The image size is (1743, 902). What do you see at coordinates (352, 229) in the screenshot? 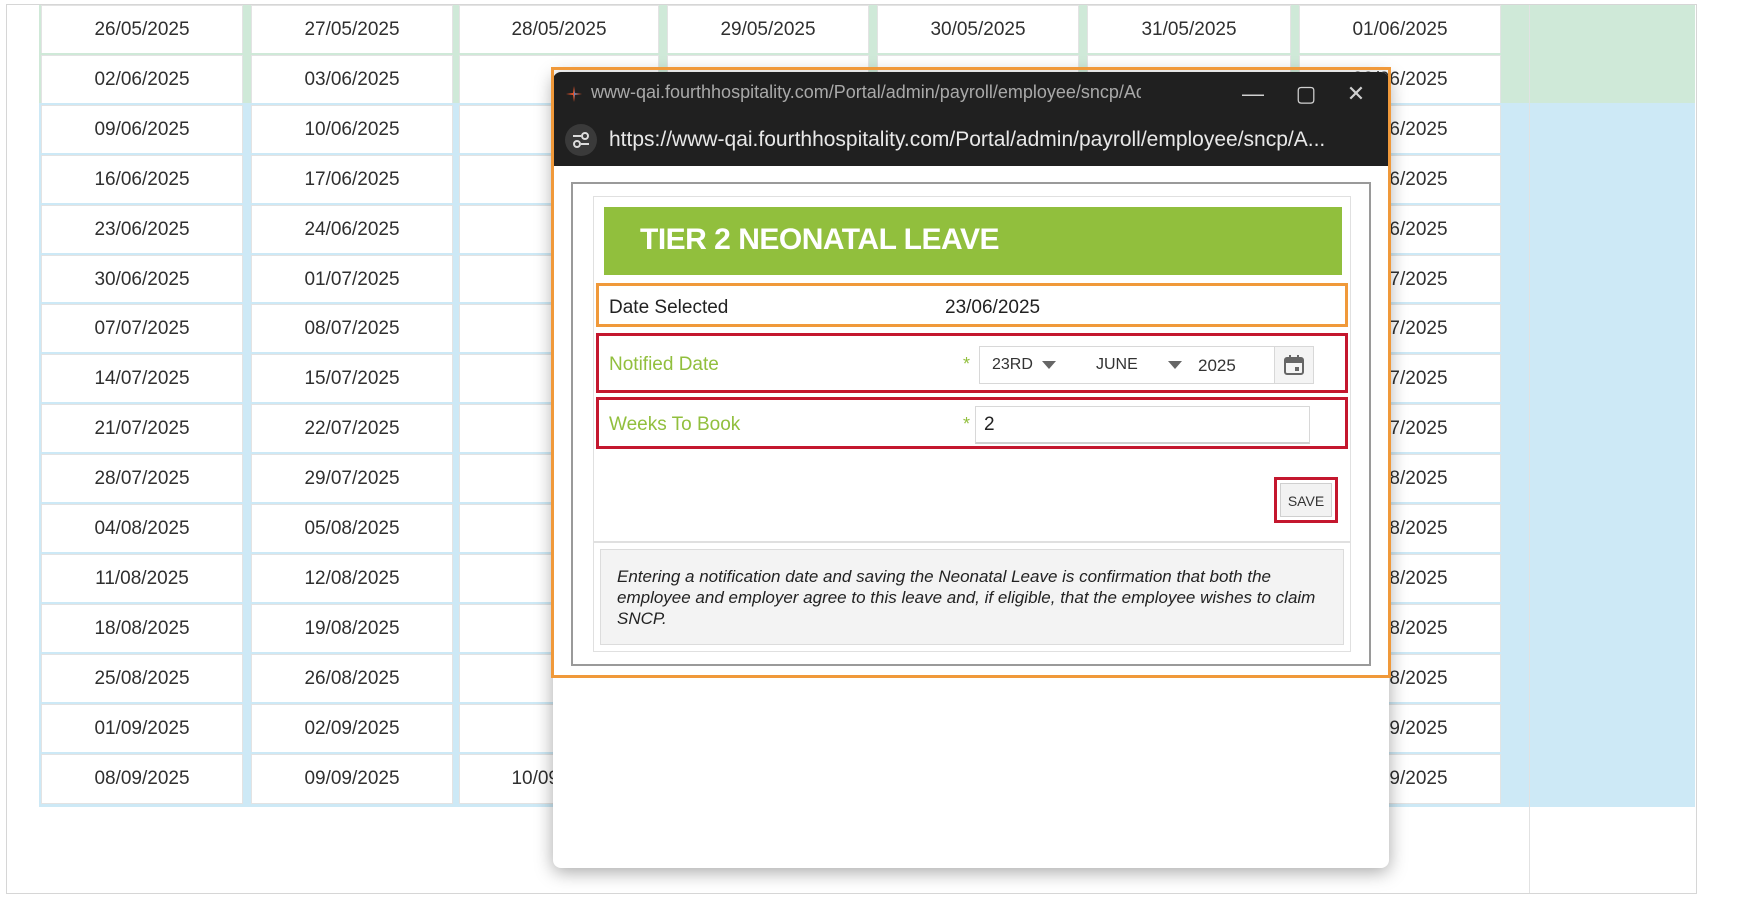
I see `calendar-day-cell: 24/06/2025` at bounding box center [352, 229].